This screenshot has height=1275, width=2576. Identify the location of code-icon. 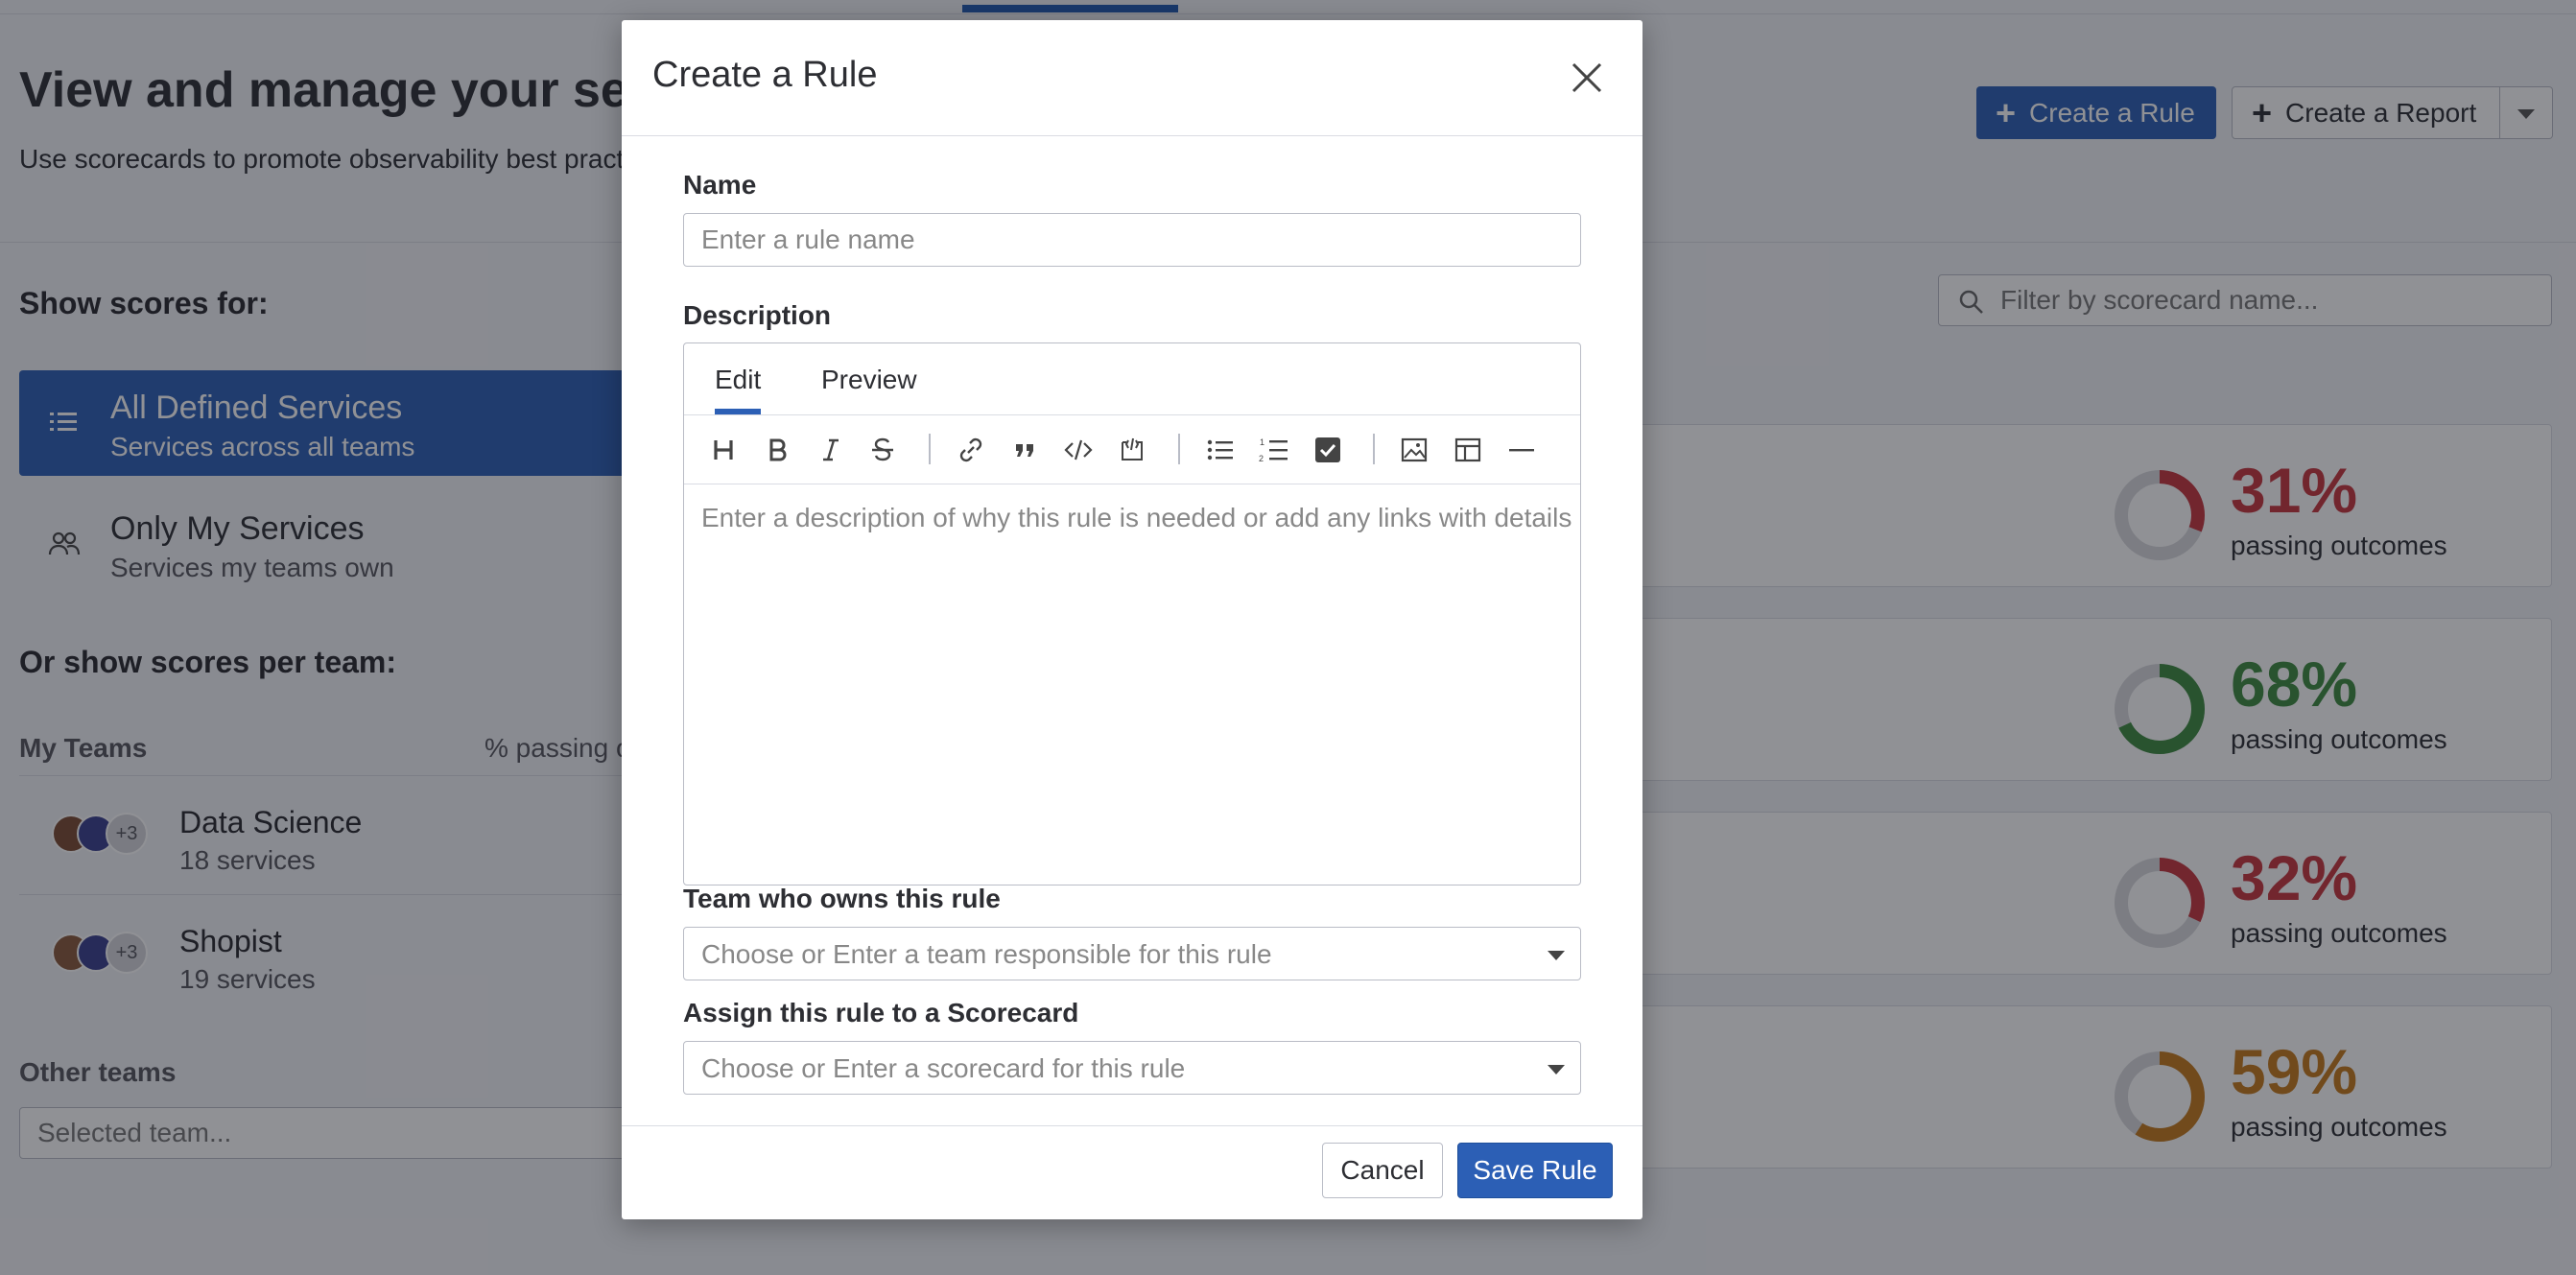
(1079, 450).